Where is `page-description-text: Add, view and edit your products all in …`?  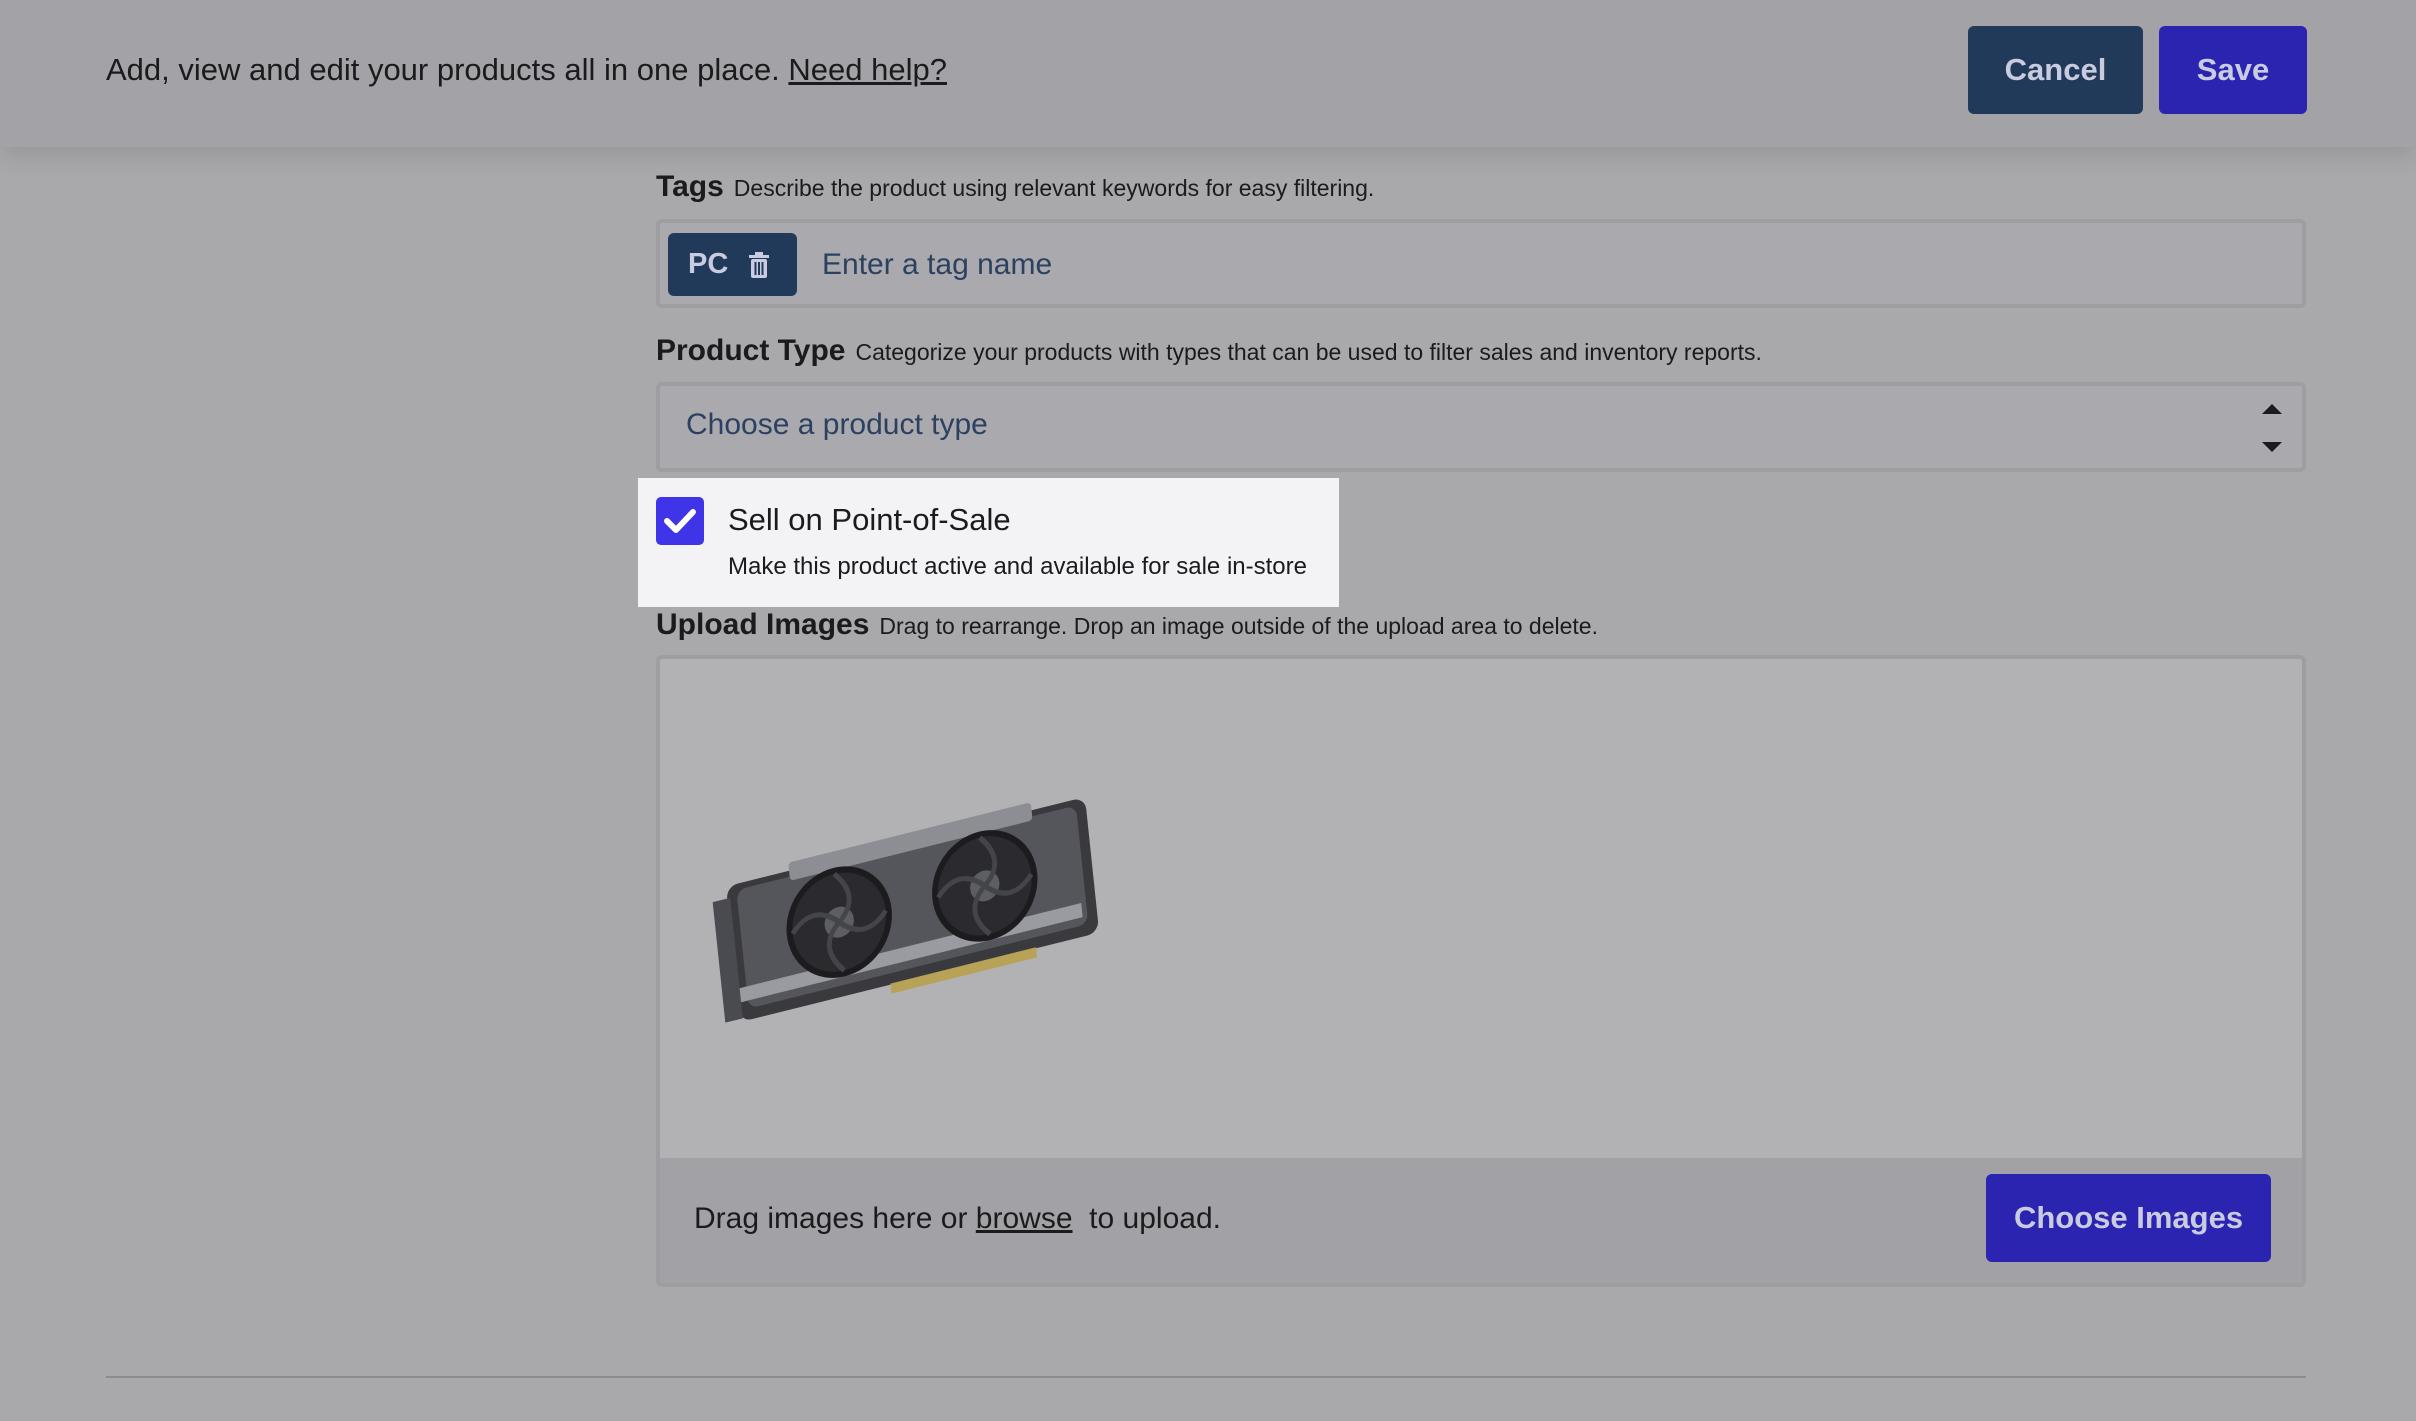
page-description-text: Add, view and edit your products all in … is located at coordinates (443, 69).